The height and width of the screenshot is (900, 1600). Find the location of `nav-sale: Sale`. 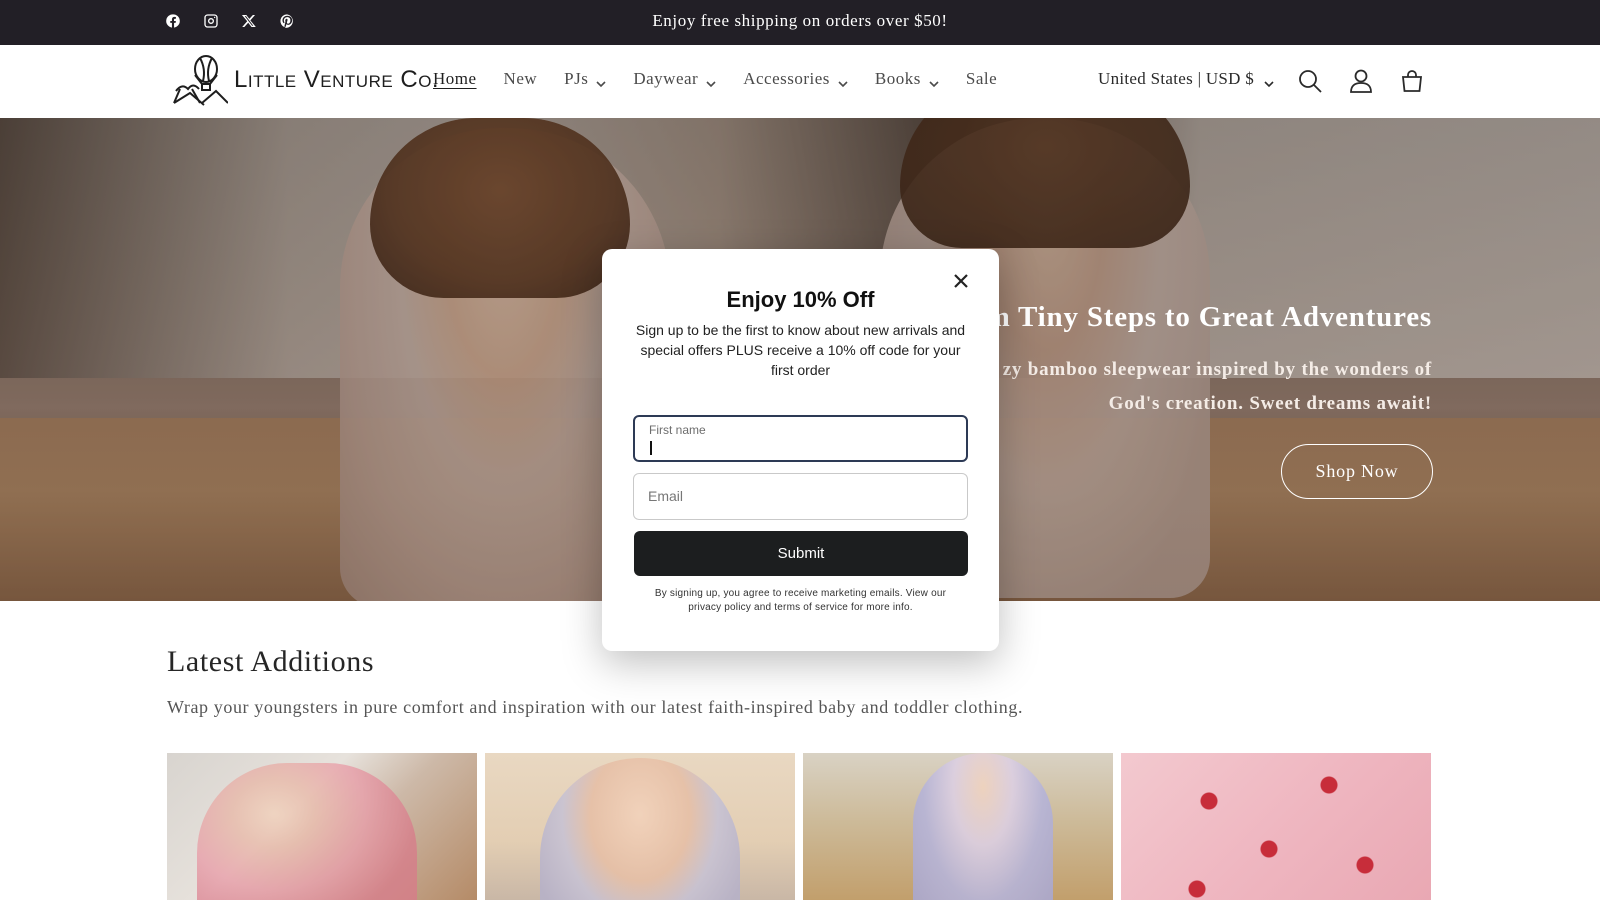

nav-sale: Sale is located at coordinates (981, 79).